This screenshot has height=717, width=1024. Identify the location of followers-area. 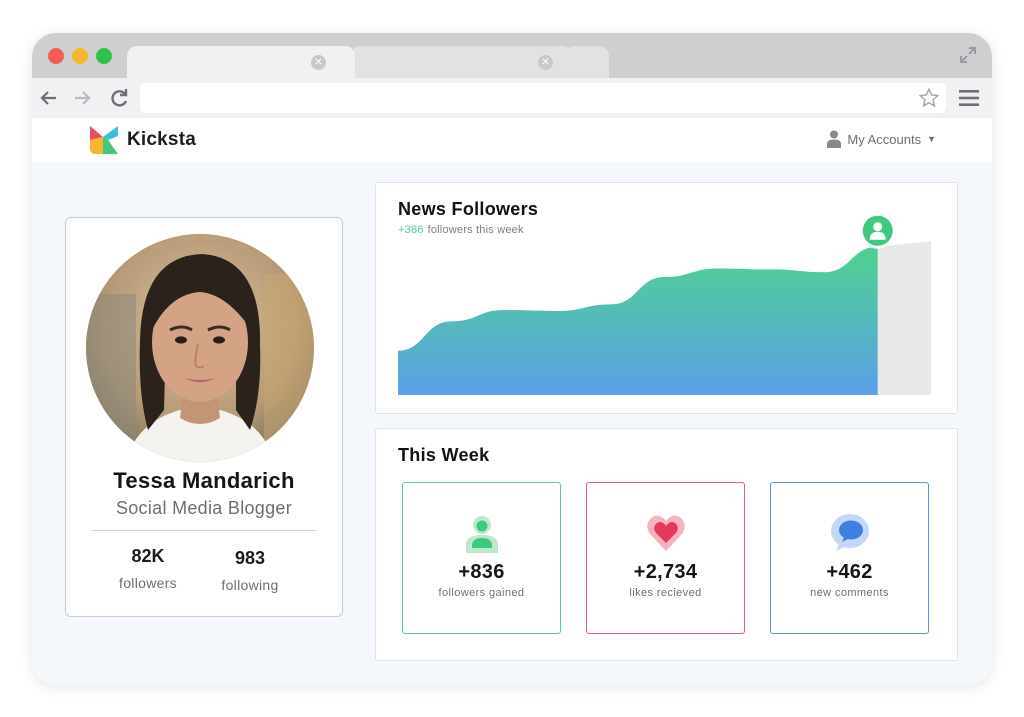
(638, 320).